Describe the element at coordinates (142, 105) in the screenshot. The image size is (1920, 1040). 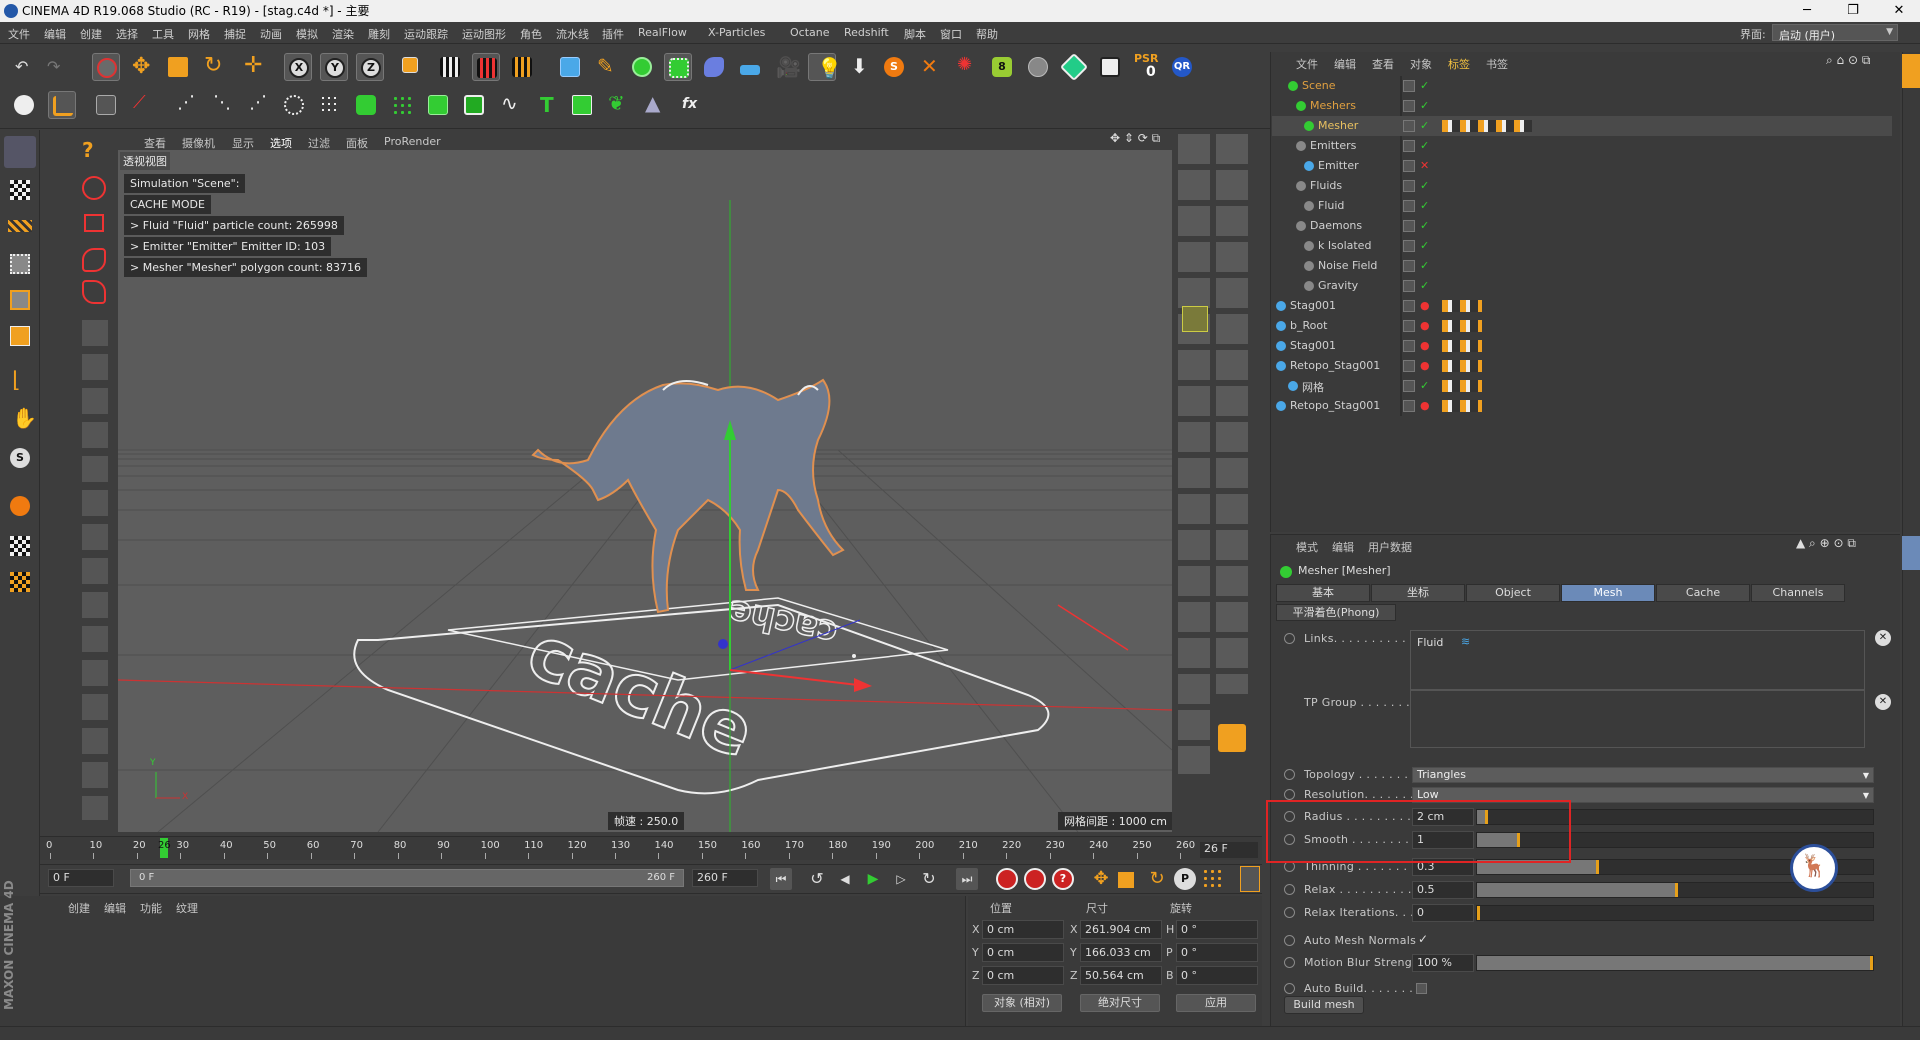
I see `knife-icon: ⟋` at that location.